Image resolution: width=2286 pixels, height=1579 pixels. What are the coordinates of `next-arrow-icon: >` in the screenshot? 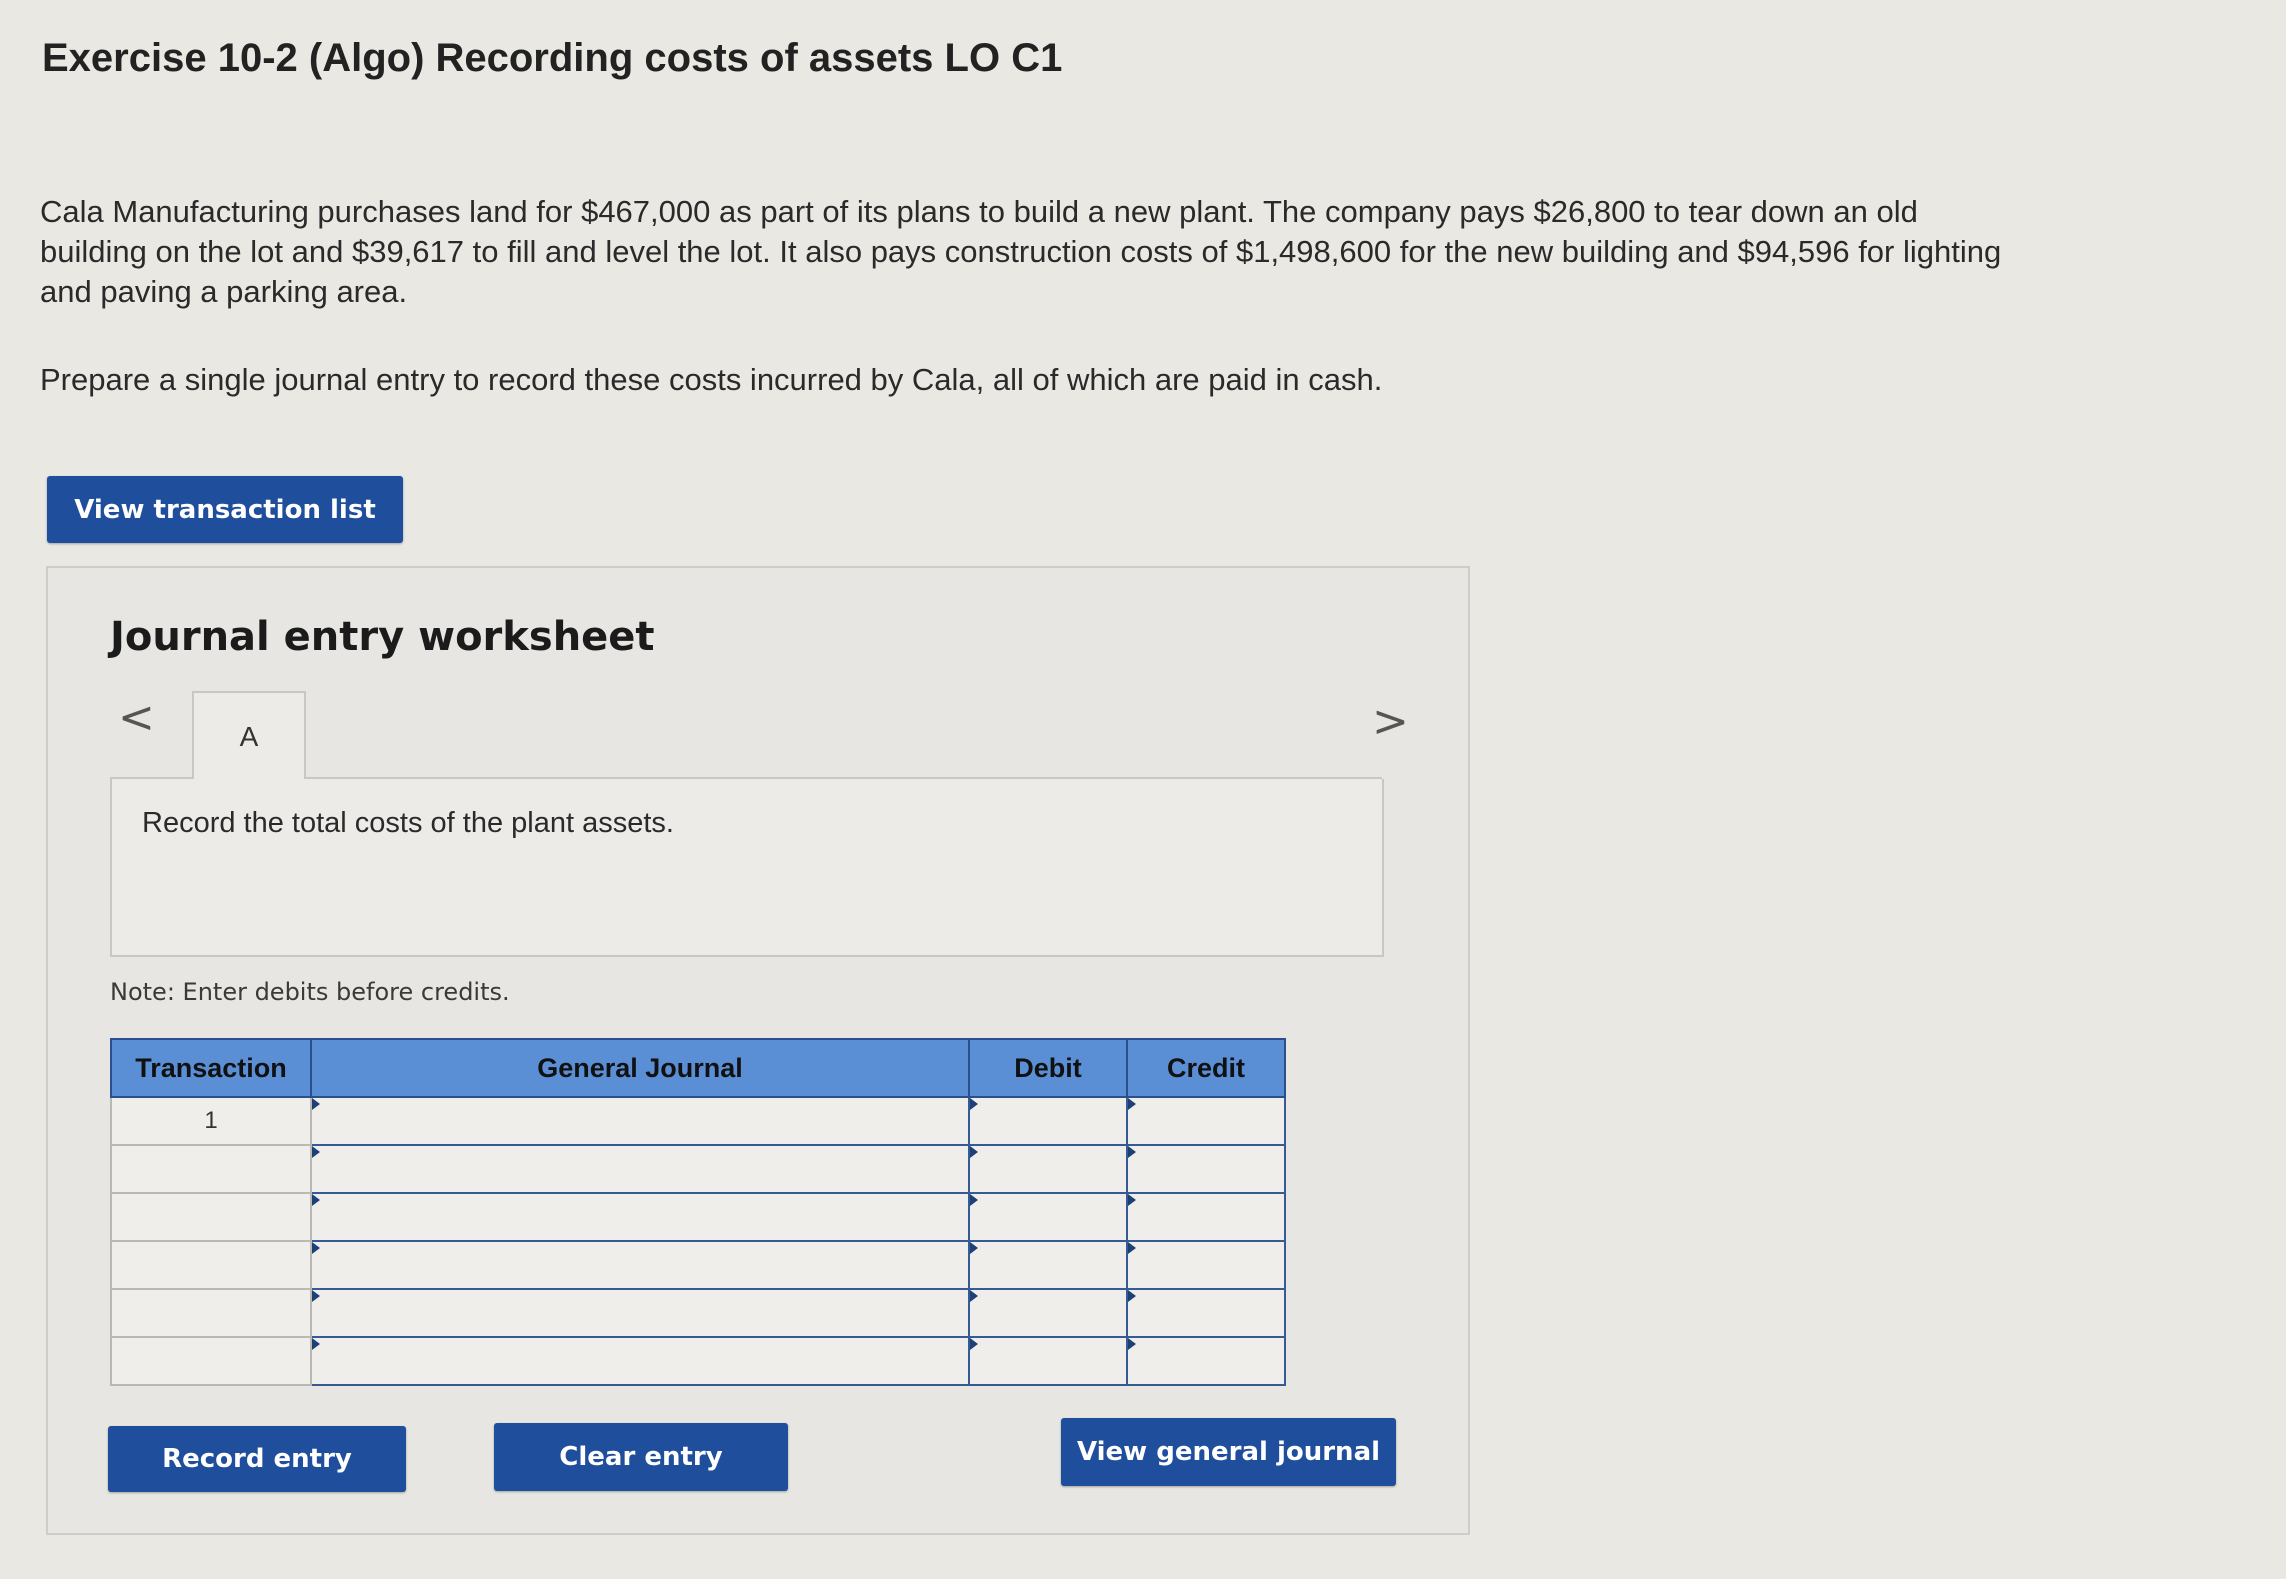 It's located at (1390, 721).